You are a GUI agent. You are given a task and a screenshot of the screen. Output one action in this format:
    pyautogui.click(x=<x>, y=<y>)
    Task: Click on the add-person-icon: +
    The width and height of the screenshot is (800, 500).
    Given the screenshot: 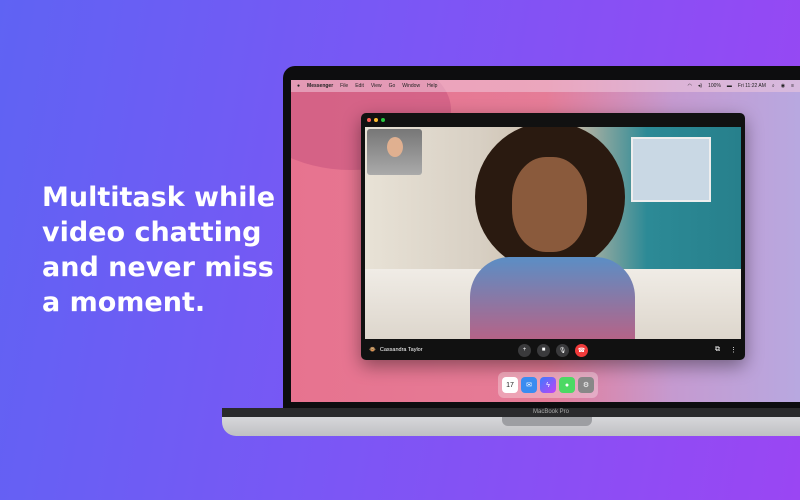 What is the action you would take?
    pyautogui.click(x=524, y=350)
    